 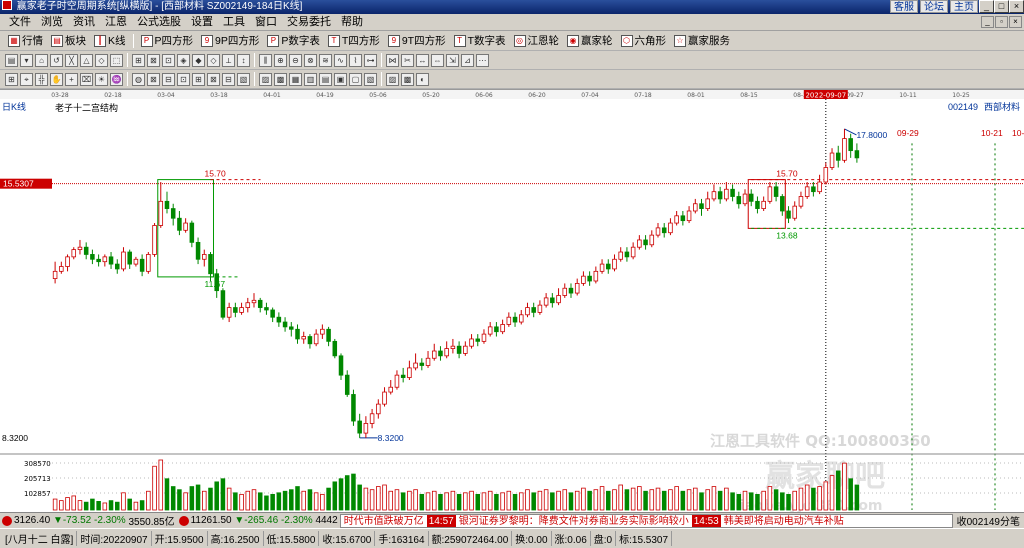 I want to click on analysis-tool-icon: ◍, so click(x=138, y=79).